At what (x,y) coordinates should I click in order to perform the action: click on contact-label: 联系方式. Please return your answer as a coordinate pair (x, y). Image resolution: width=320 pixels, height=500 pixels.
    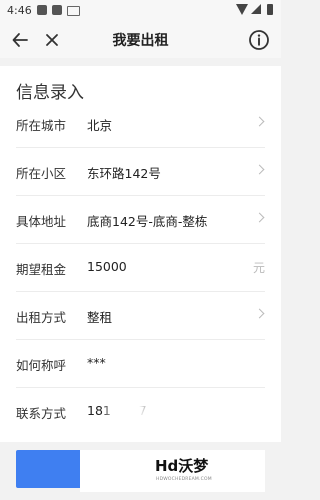
    Looking at the image, I should click on (41, 413).